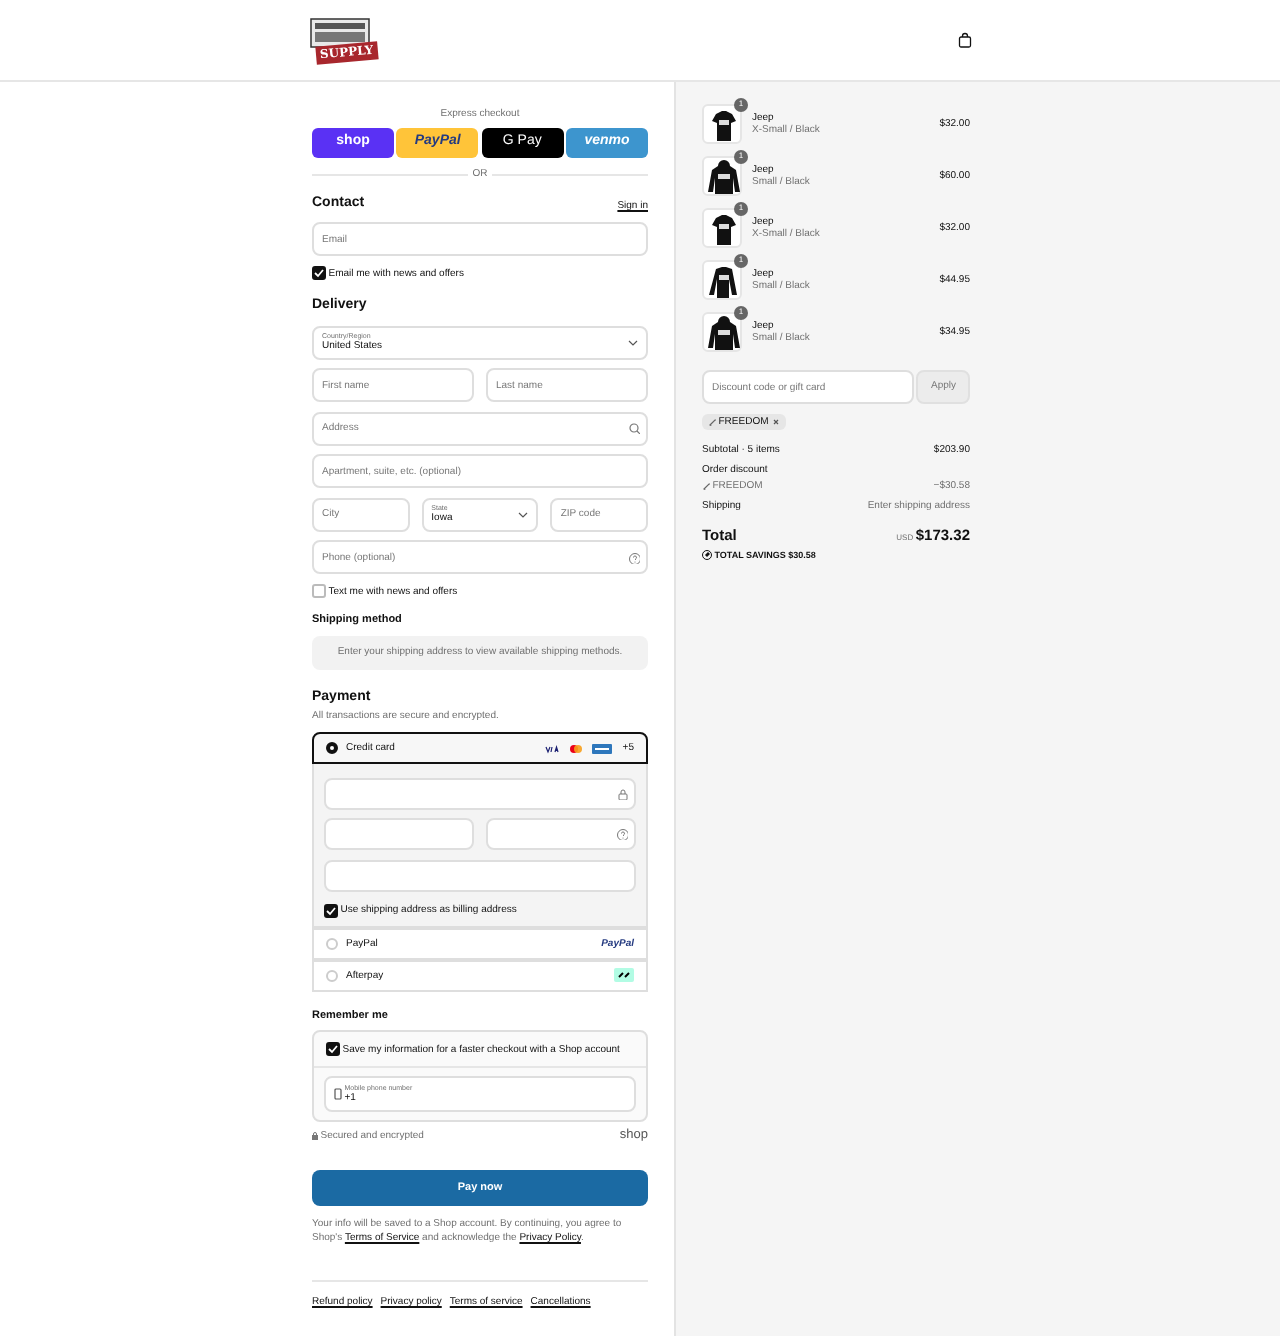  What do you see at coordinates (576, 748) in the screenshot?
I see `mastercard-icon` at bounding box center [576, 748].